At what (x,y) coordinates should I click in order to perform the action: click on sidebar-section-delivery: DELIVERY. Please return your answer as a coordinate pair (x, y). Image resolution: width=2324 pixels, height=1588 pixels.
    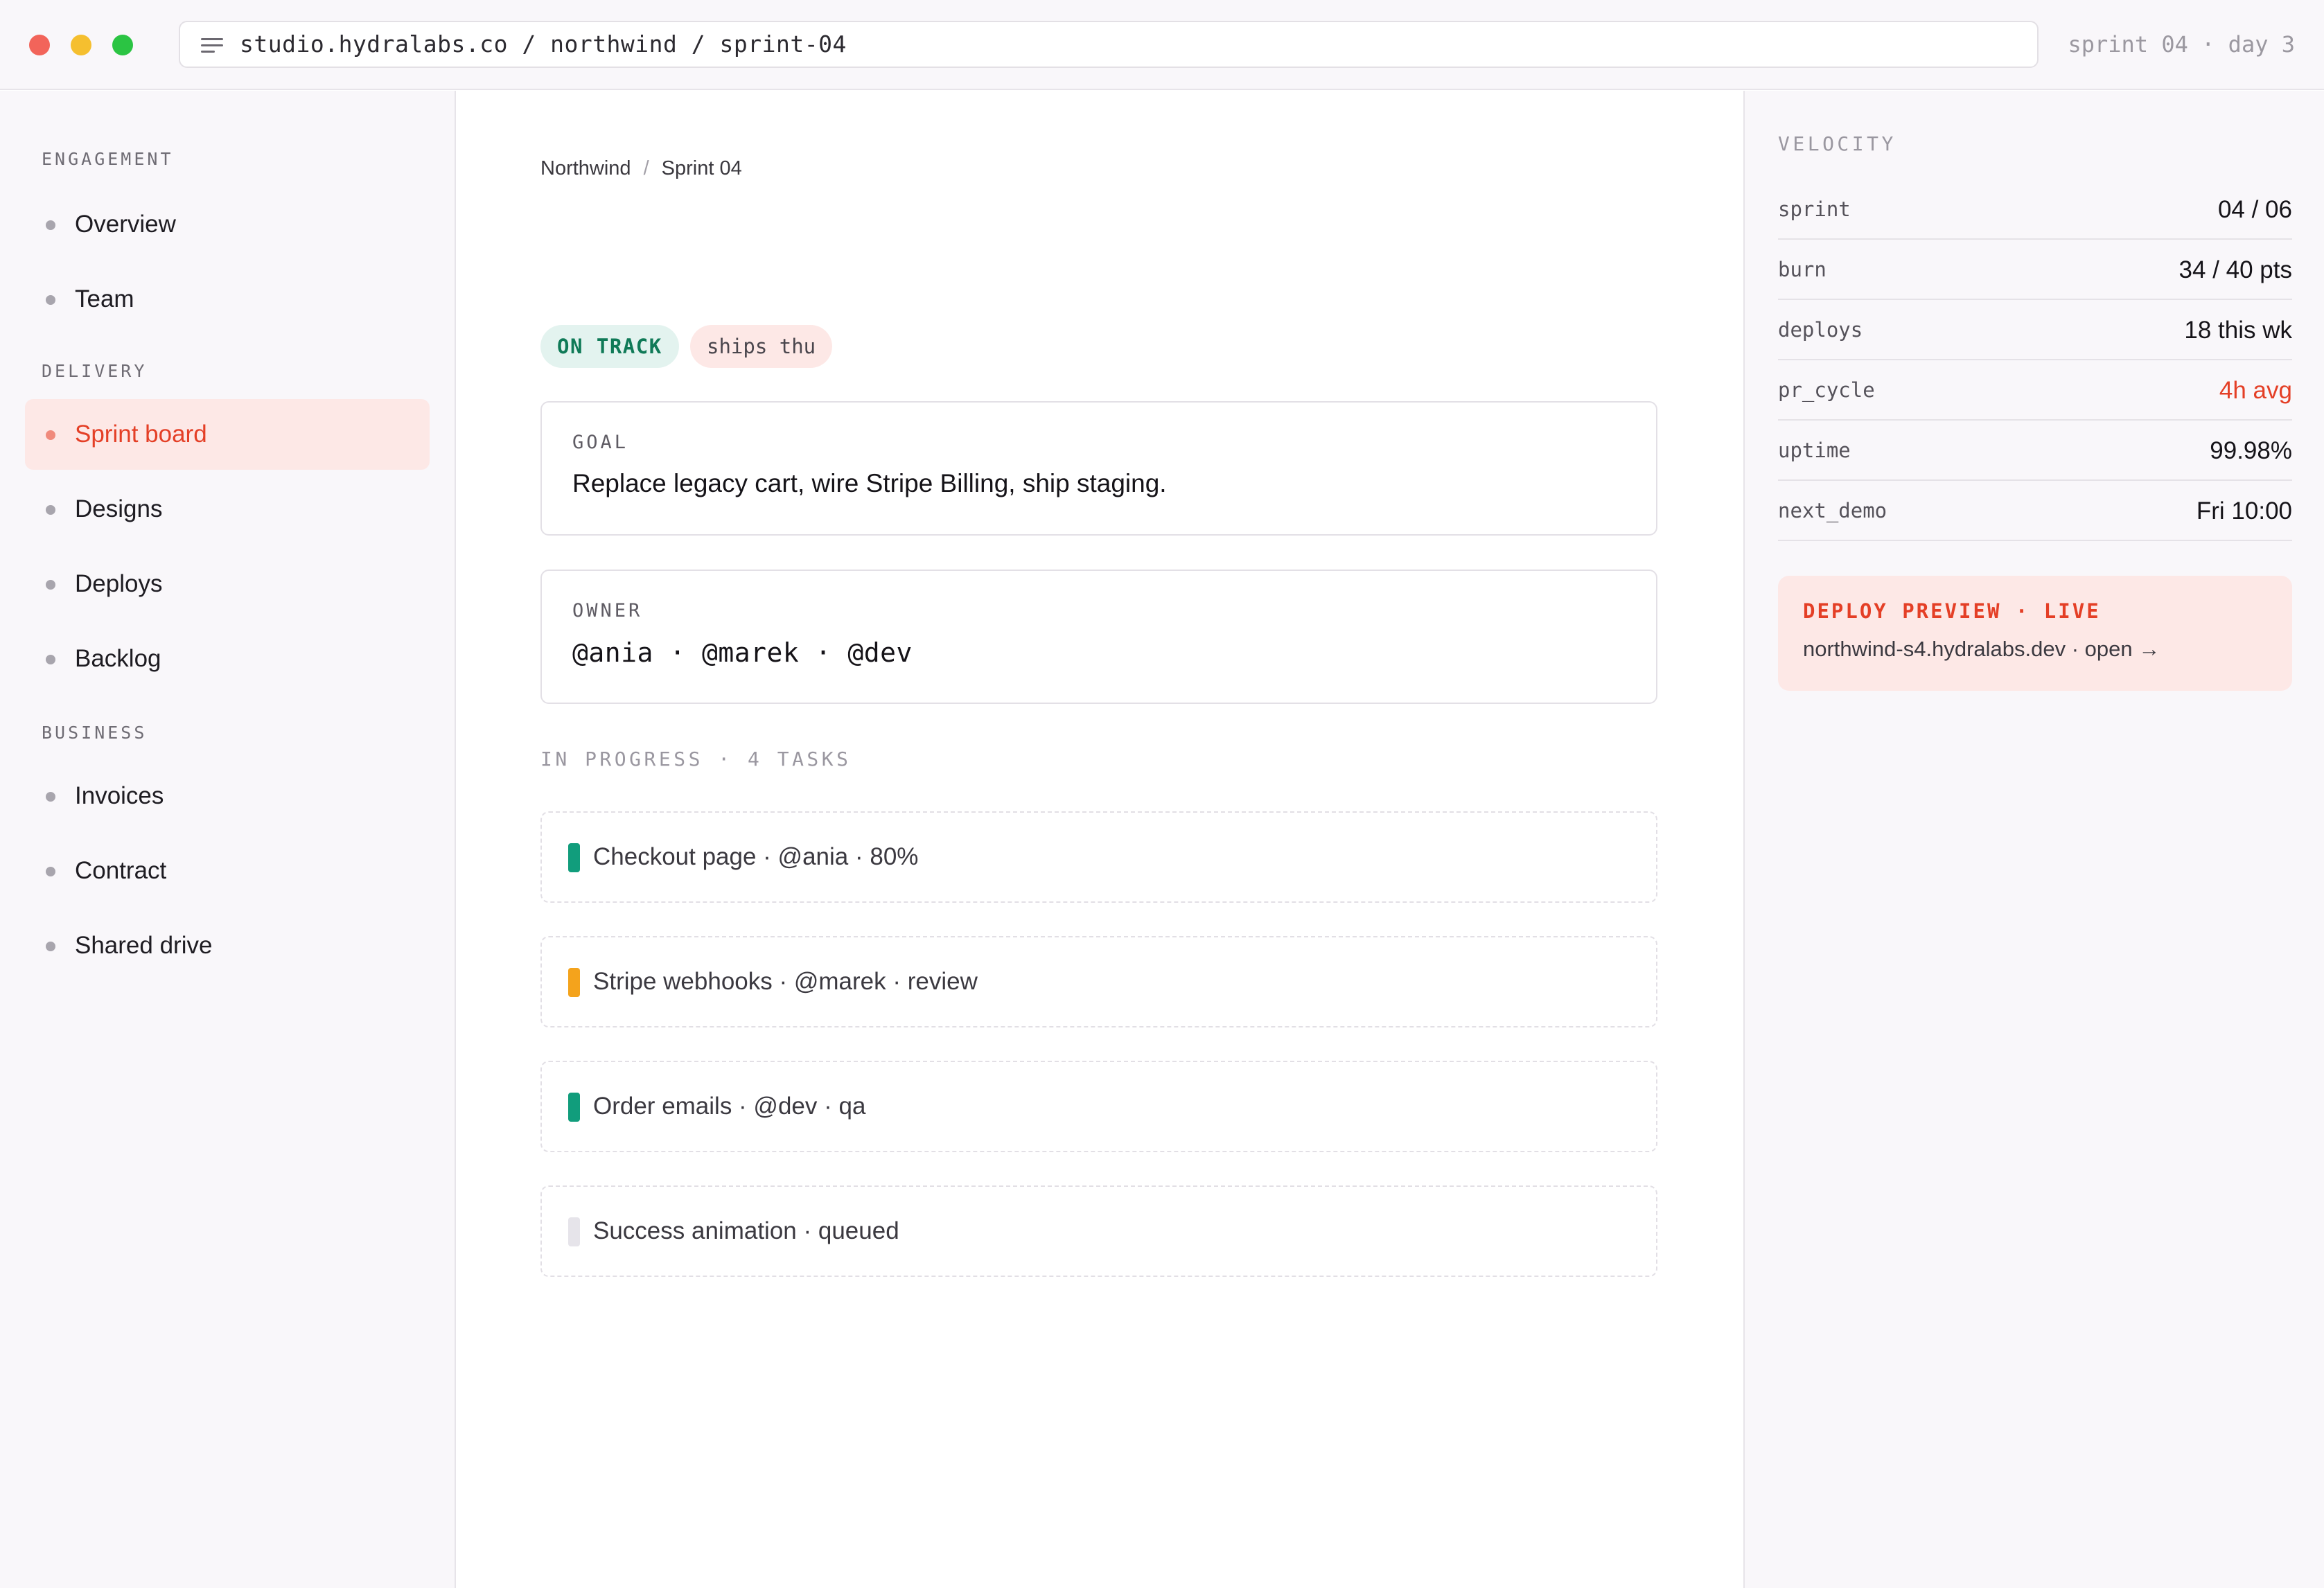
    Looking at the image, I should click on (95, 371).